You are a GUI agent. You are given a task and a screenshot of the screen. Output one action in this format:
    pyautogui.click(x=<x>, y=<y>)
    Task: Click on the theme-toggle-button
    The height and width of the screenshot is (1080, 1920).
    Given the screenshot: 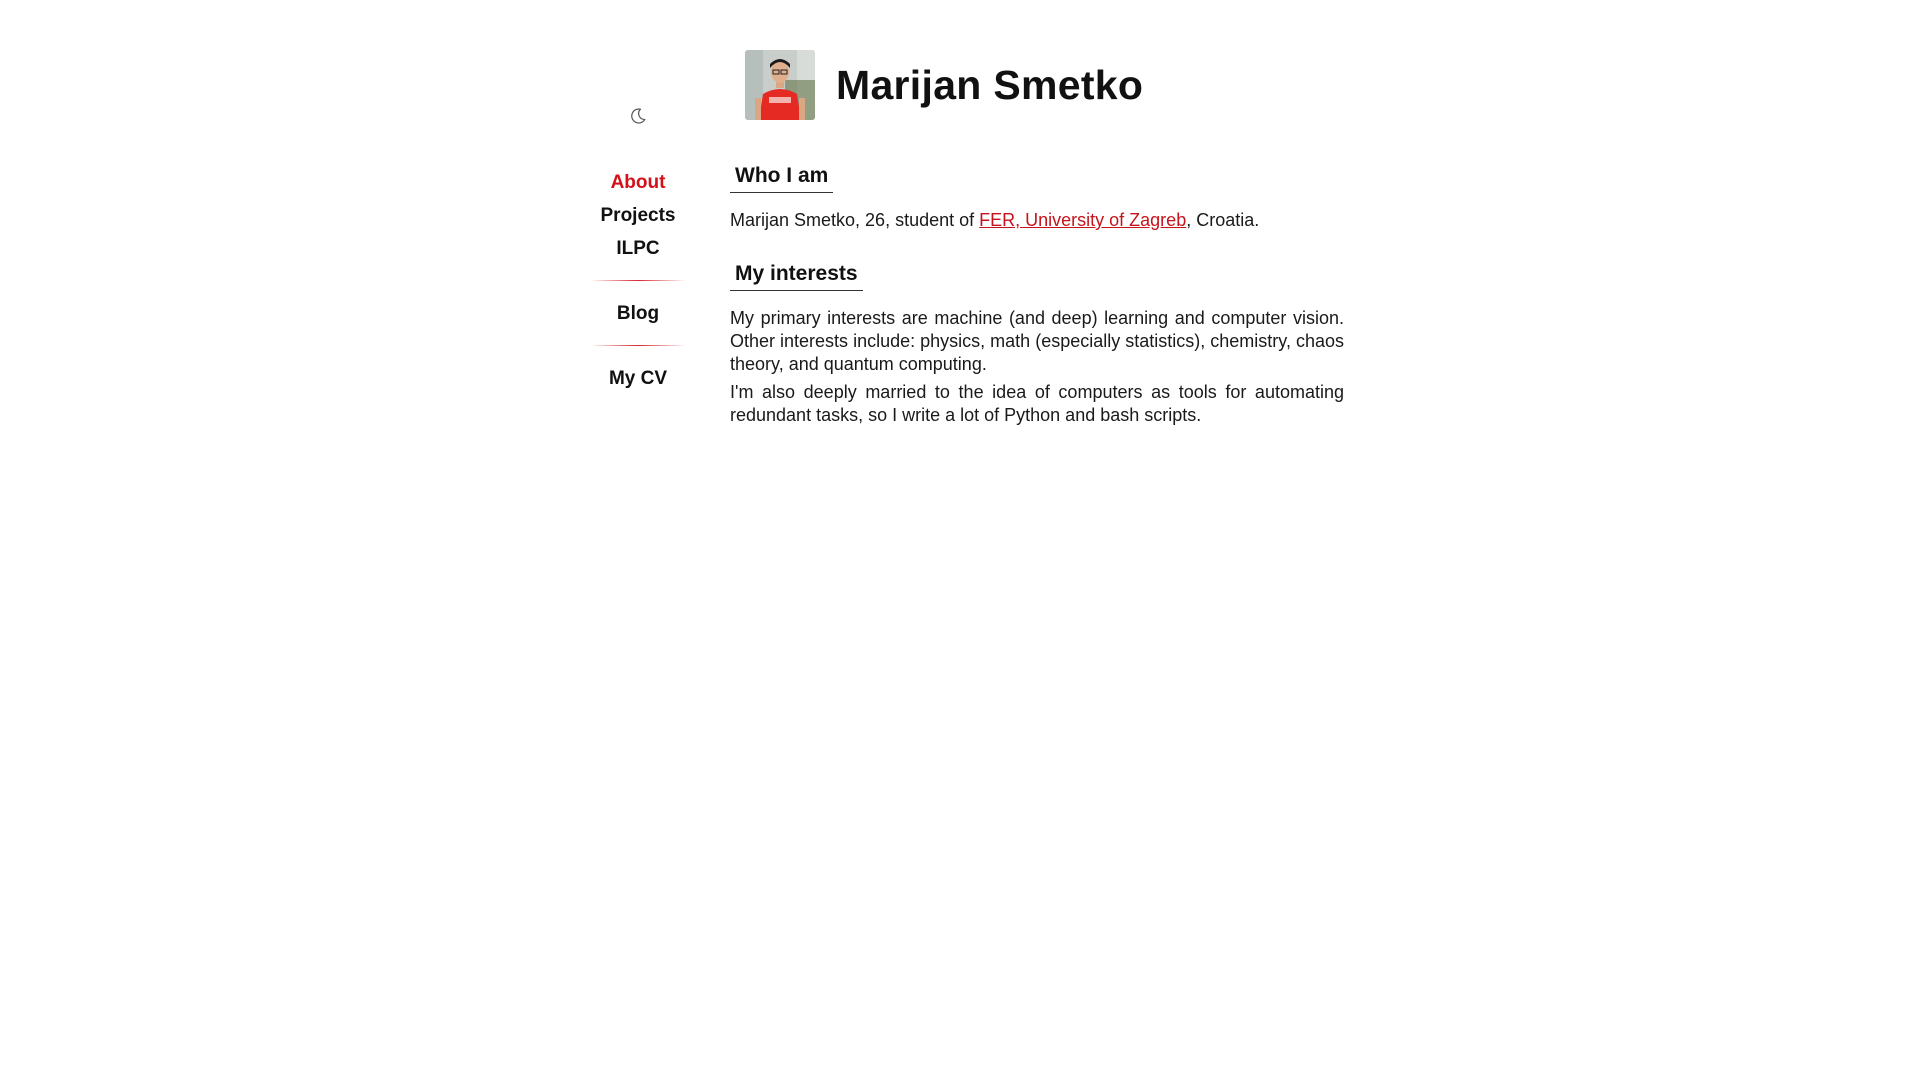 What is the action you would take?
    pyautogui.click(x=638, y=116)
    